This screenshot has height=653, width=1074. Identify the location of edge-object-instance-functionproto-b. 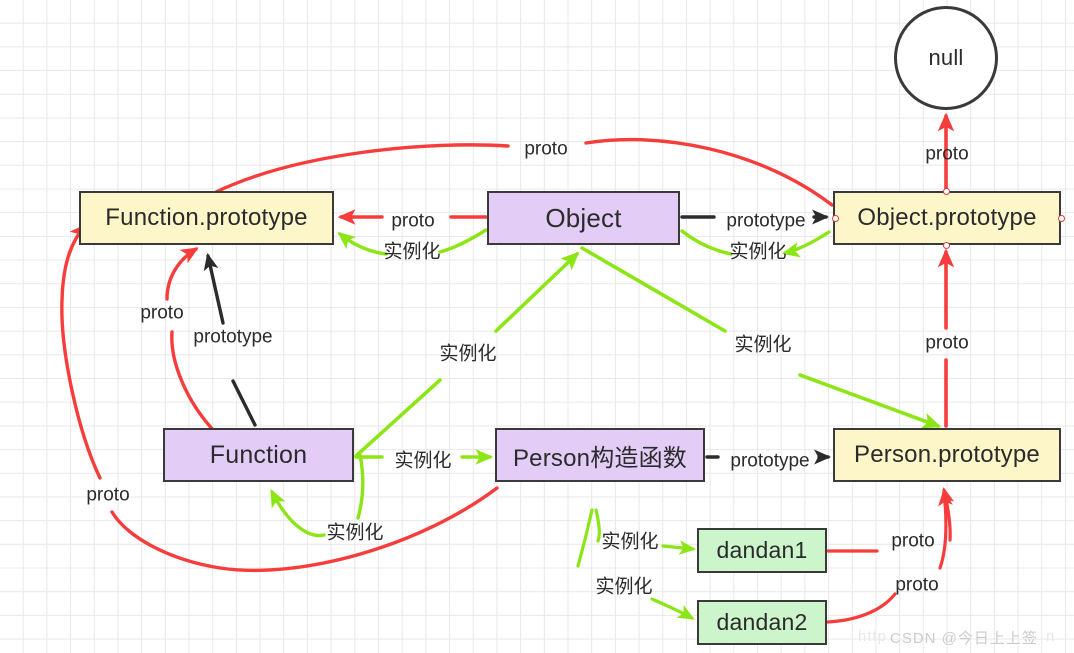
(362, 244).